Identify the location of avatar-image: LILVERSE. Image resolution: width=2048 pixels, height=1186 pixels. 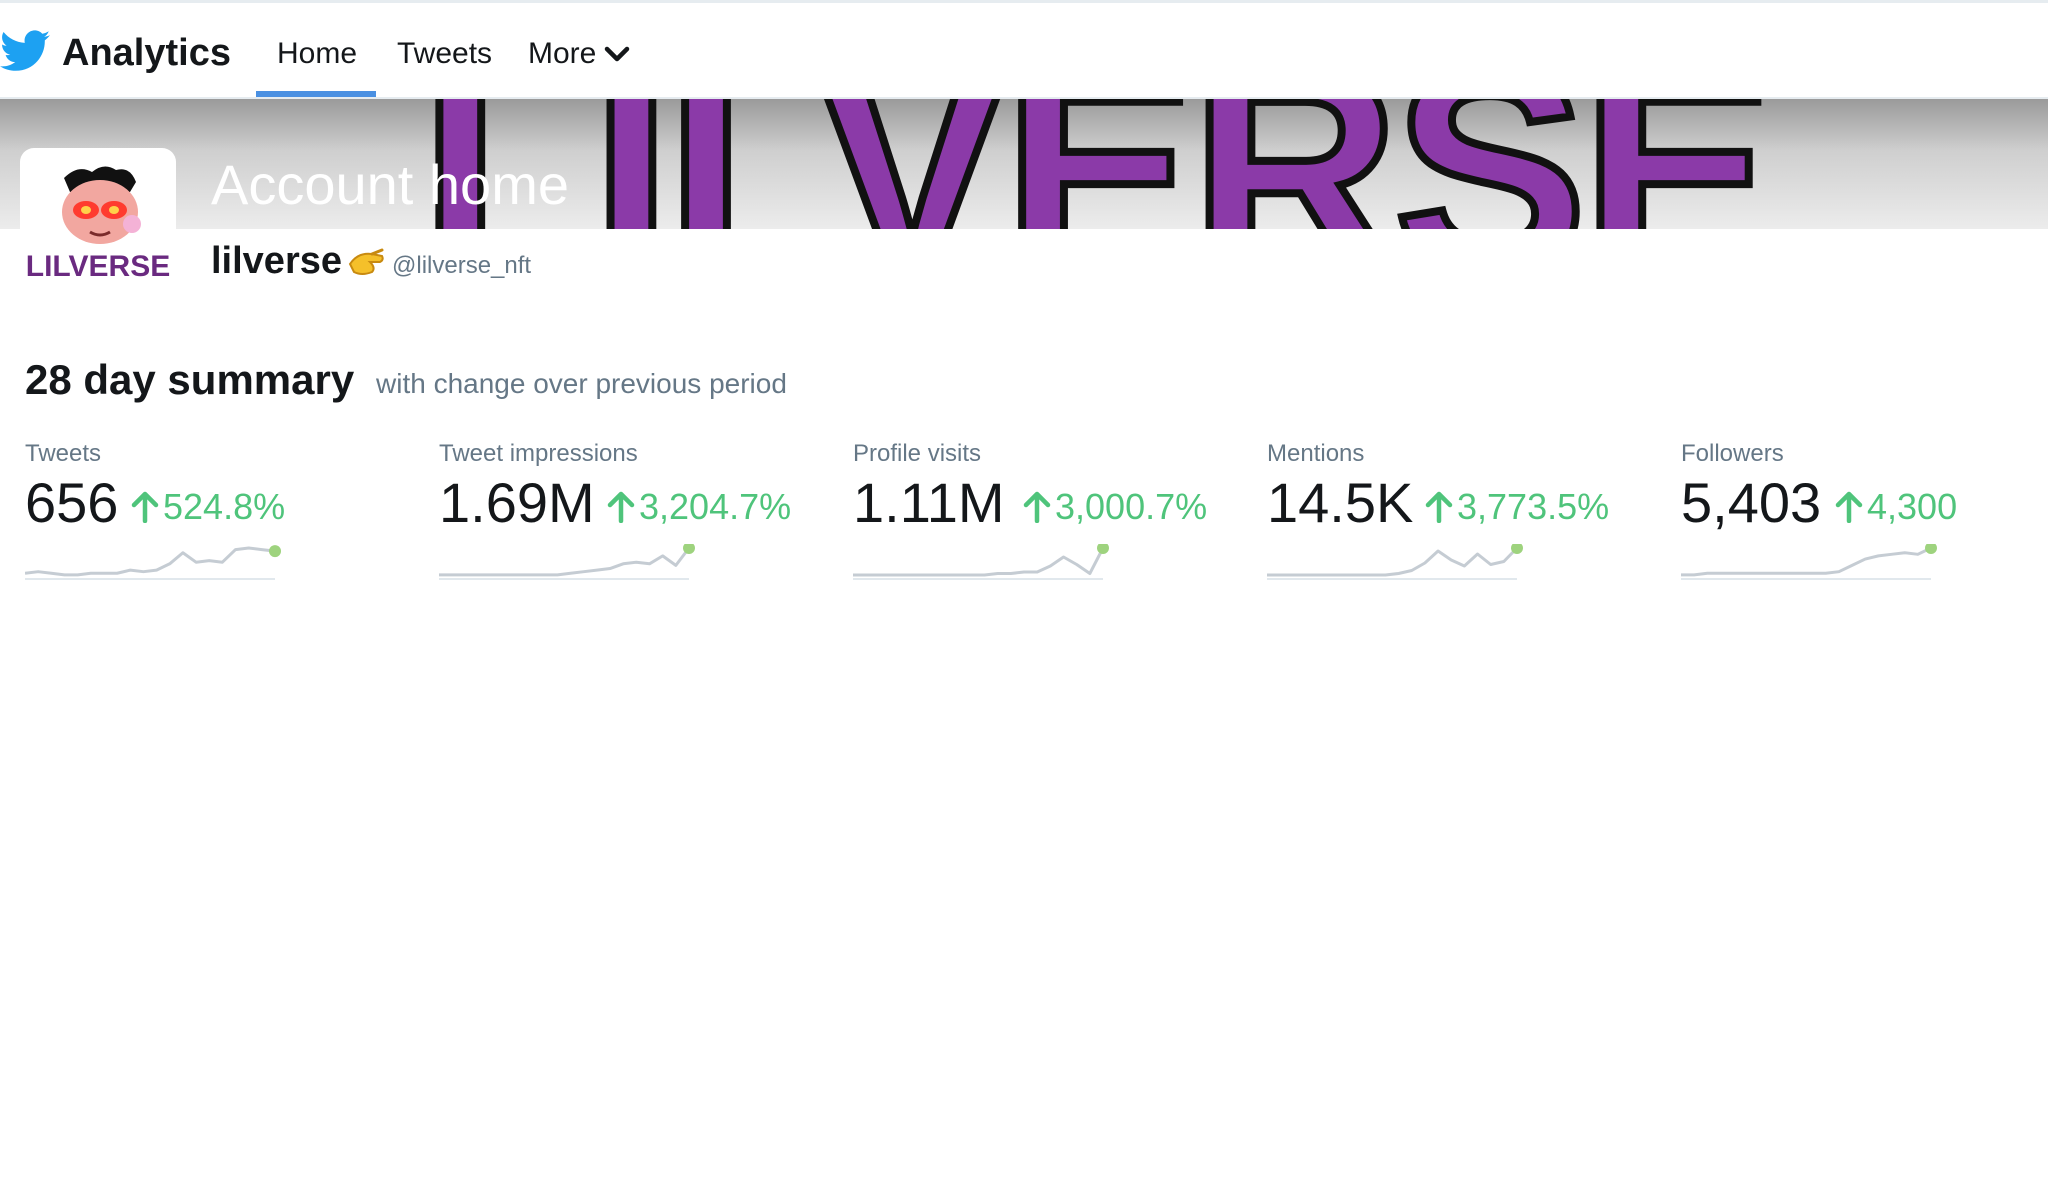
(98, 224).